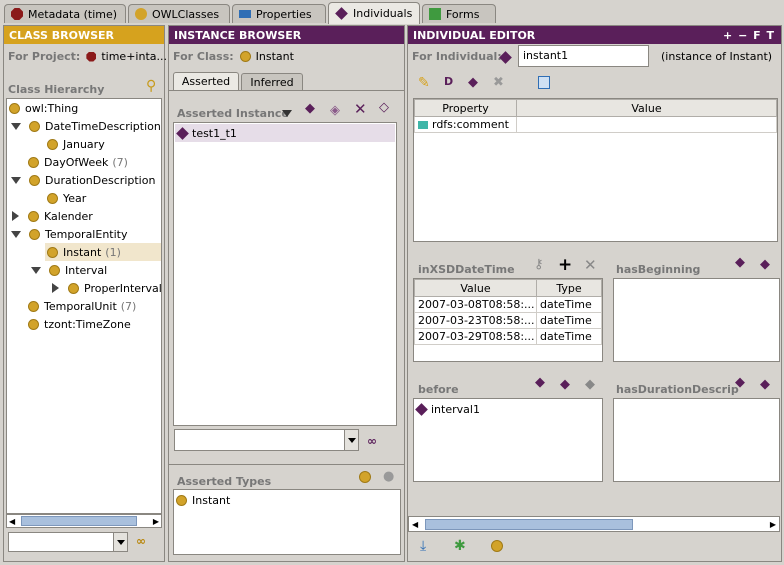 This screenshot has width=784, height=565. I want to click on list-item: test1_t1, so click(285, 133).